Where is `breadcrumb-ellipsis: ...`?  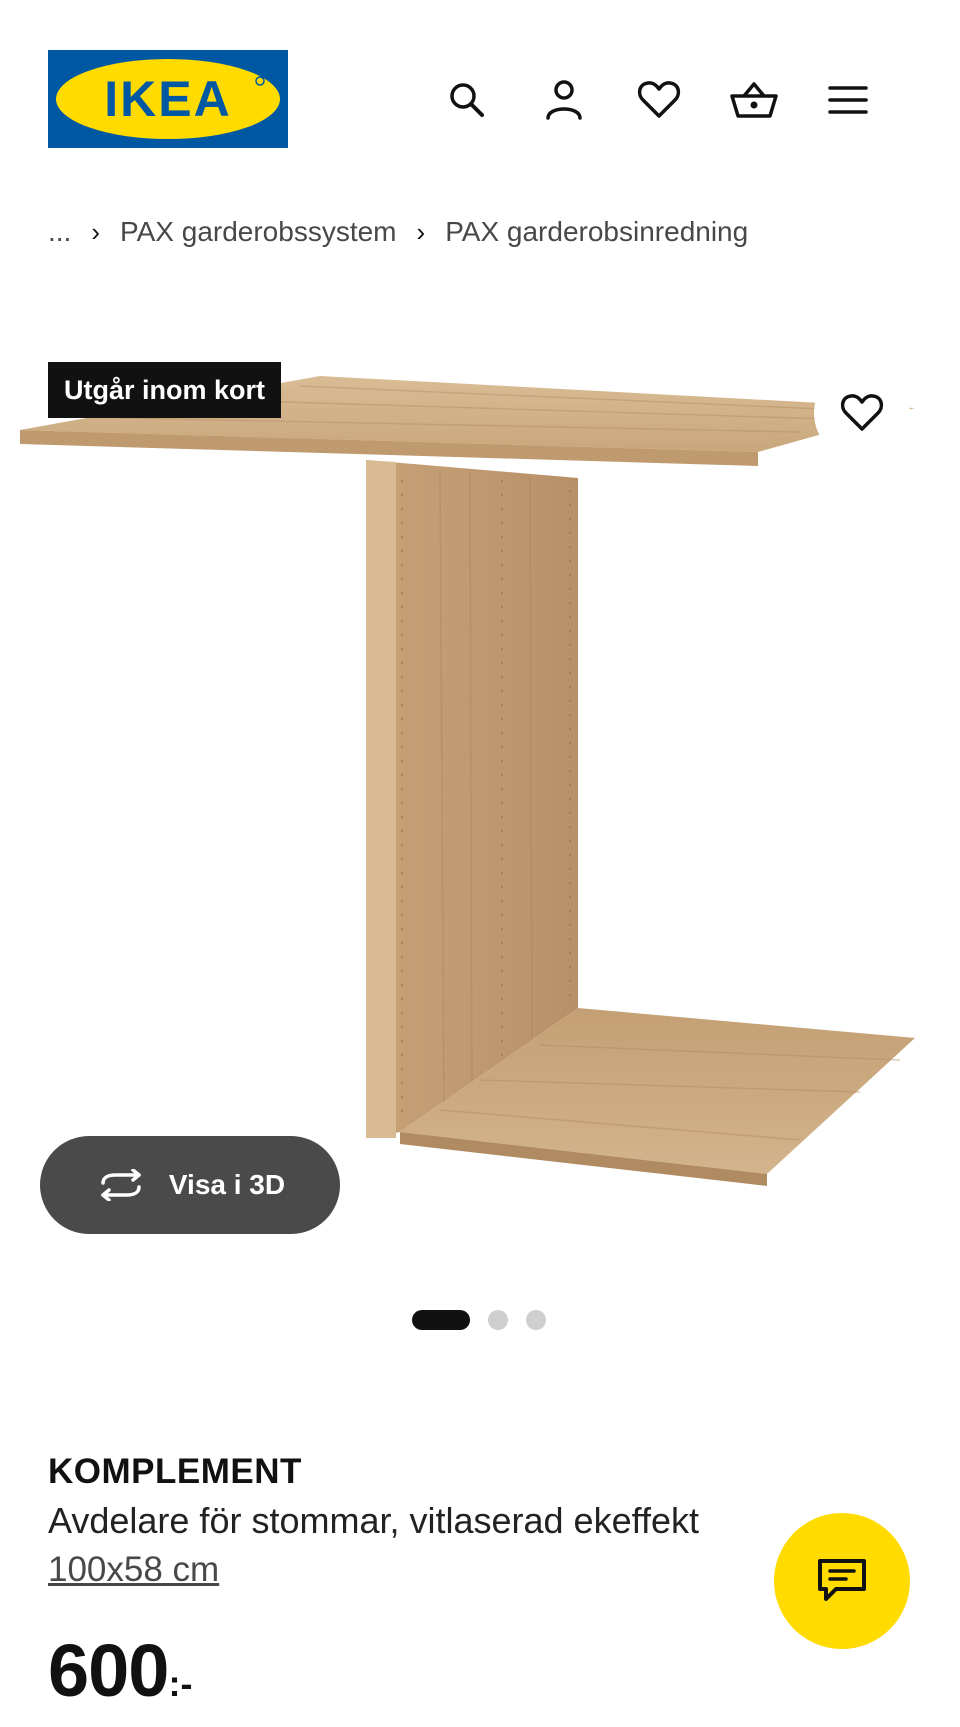
breadcrumb-ellipsis: ... is located at coordinates (59, 232).